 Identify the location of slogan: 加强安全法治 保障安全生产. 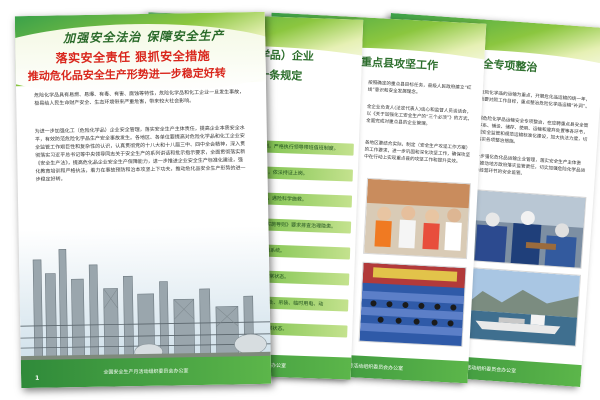
(144, 37).